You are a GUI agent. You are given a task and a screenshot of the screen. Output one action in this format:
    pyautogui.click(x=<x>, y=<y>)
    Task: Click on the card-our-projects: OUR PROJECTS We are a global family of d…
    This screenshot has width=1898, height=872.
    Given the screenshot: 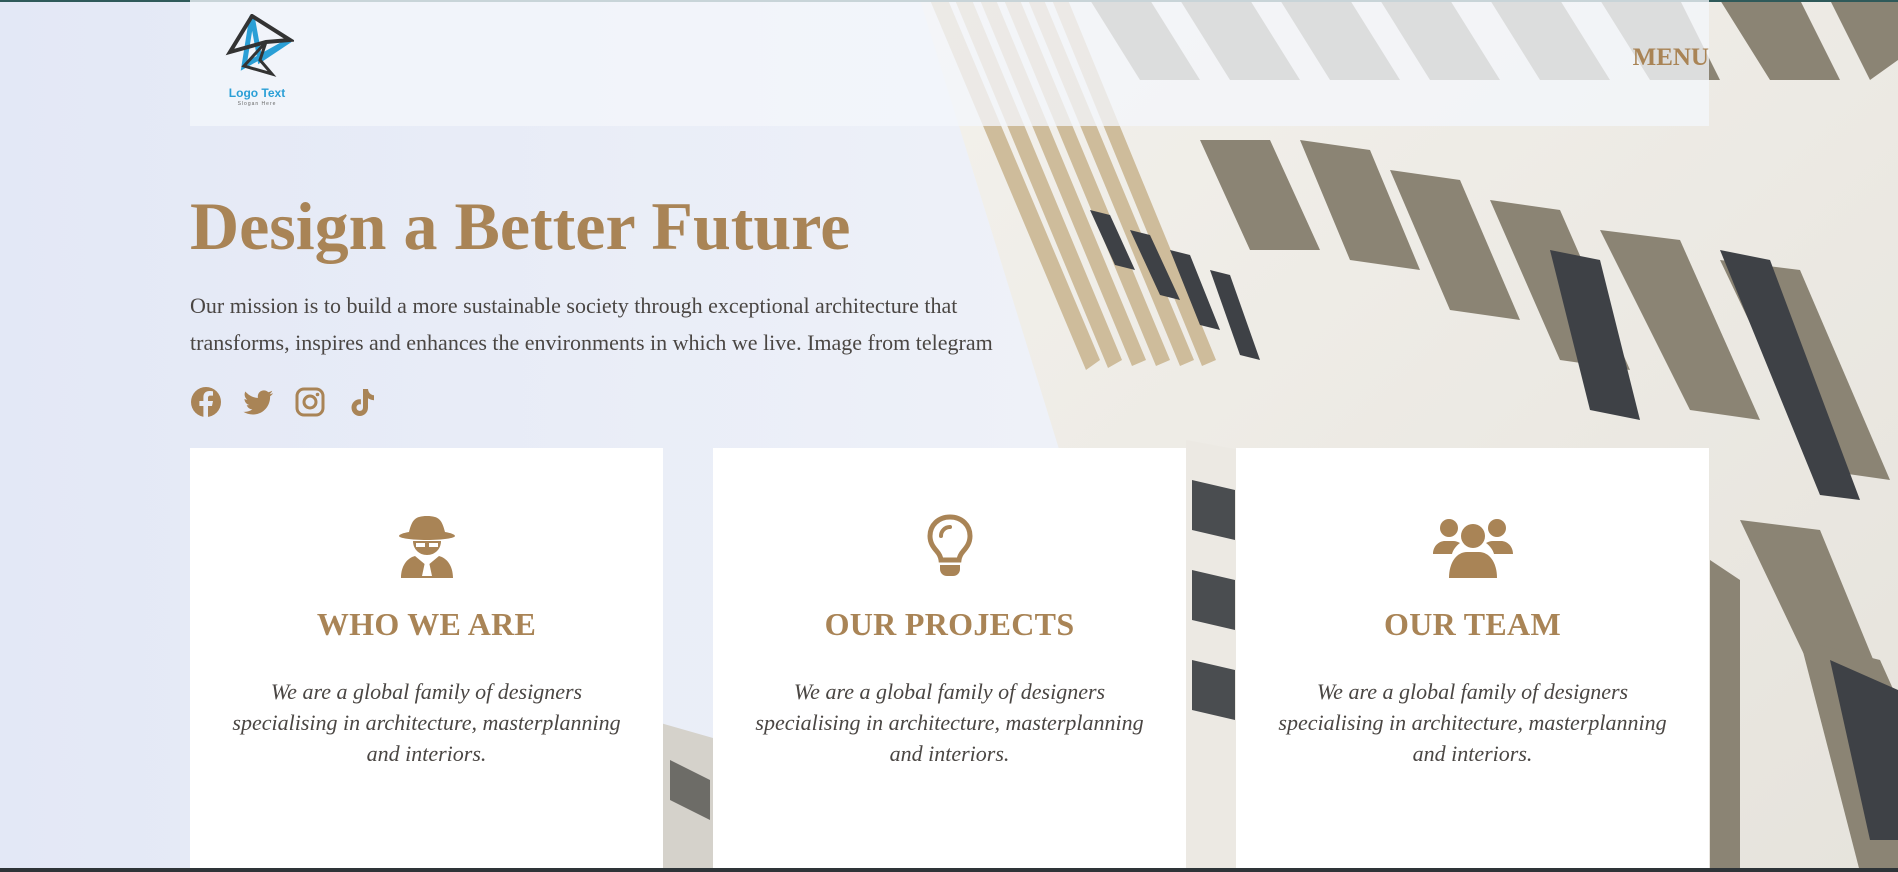 What is the action you would take?
    pyautogui.click(x=949, y=660)
    